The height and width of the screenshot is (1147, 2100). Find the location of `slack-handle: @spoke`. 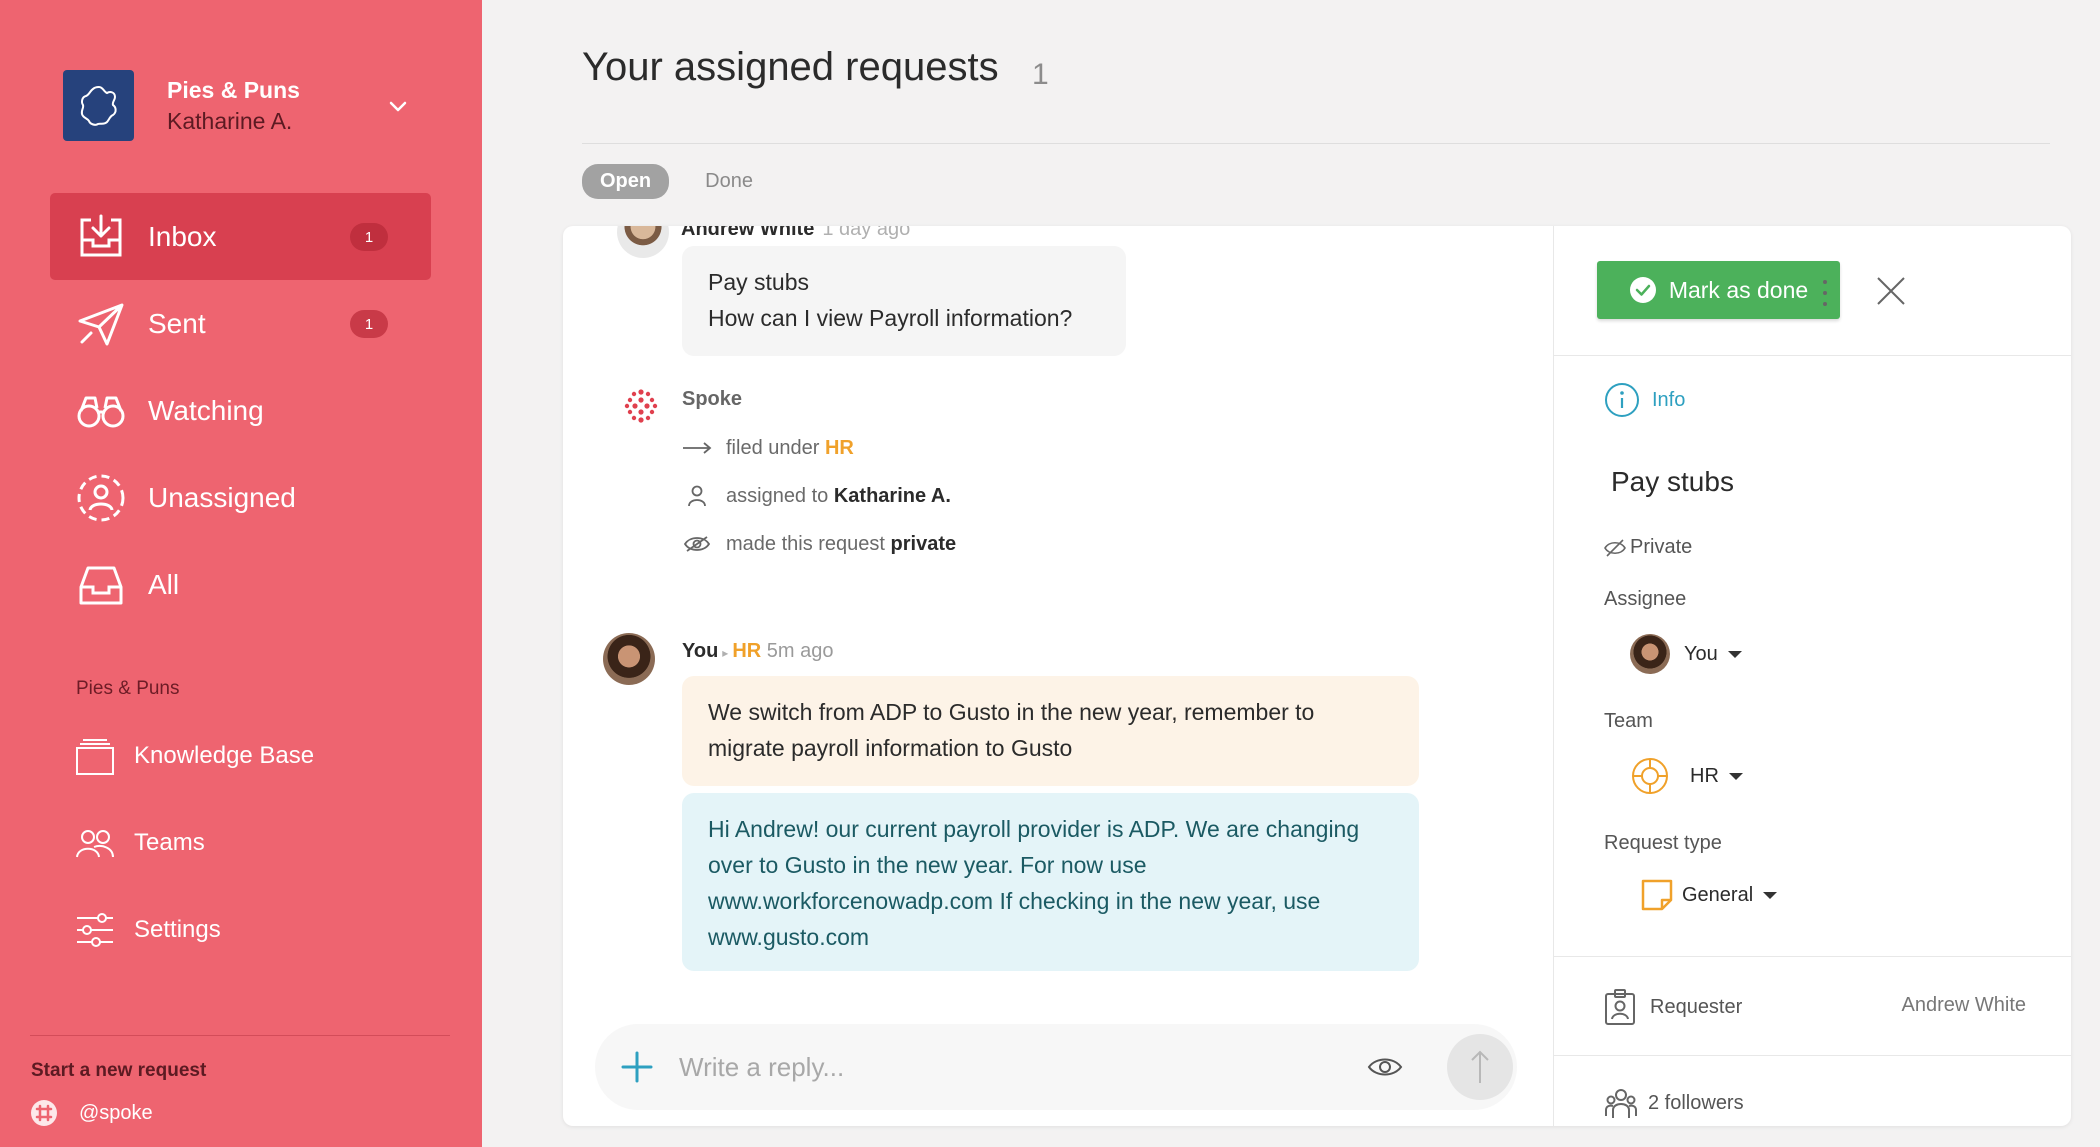

slack-handle: @spoke is located at coordinates (116, 1112).